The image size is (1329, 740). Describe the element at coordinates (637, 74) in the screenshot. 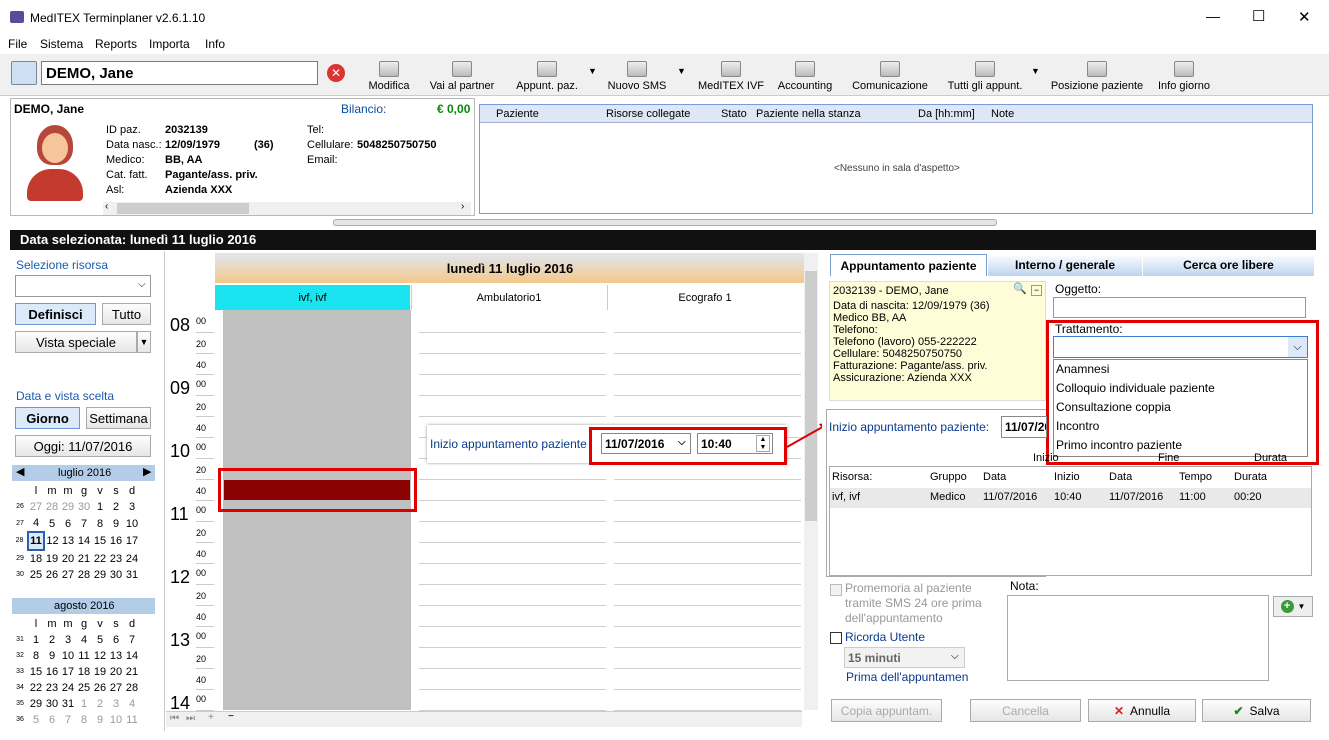

I see `toolbar-nuovo-sms: Nuovo SMS` at that location.